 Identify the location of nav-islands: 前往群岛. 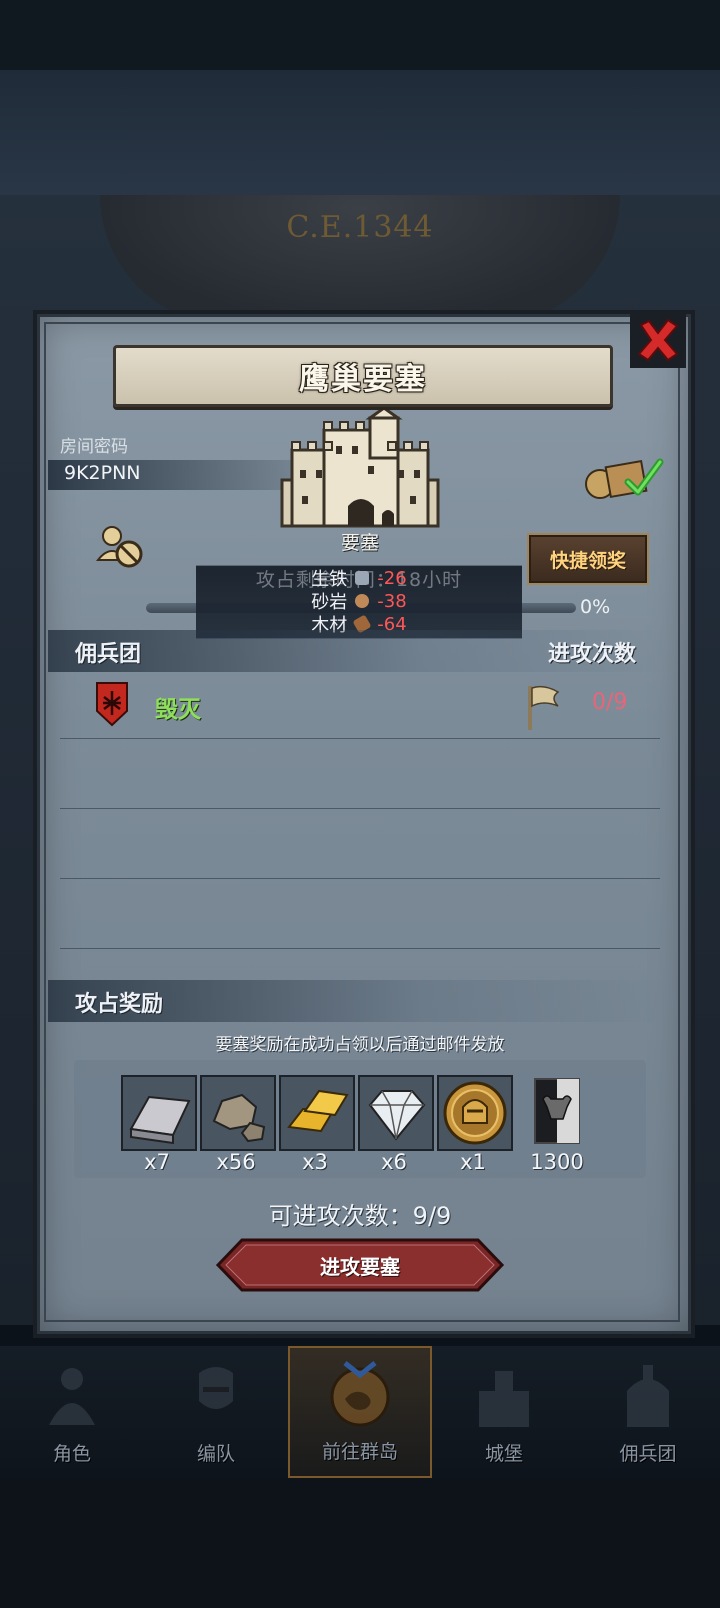
(360, 1412).